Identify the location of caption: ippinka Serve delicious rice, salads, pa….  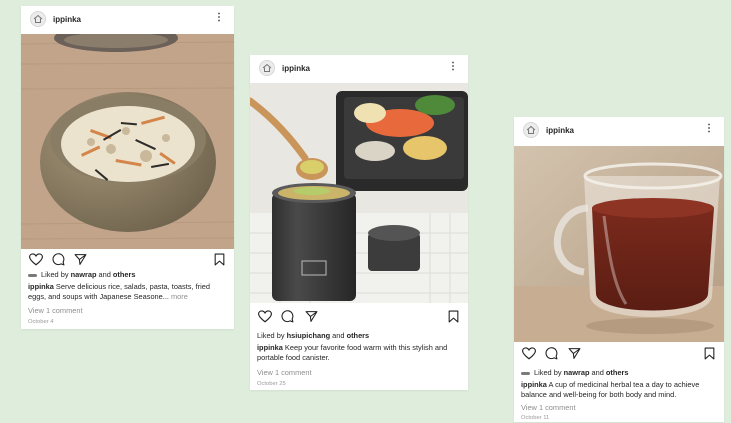
(128, 291).